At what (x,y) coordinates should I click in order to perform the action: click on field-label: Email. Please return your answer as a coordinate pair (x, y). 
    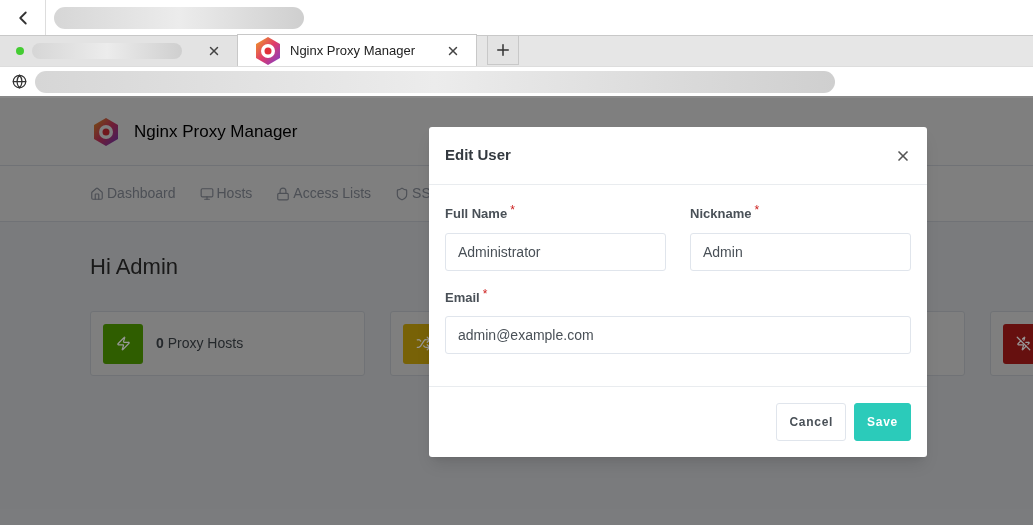
    Looking at the image, I should click on (462, 297).